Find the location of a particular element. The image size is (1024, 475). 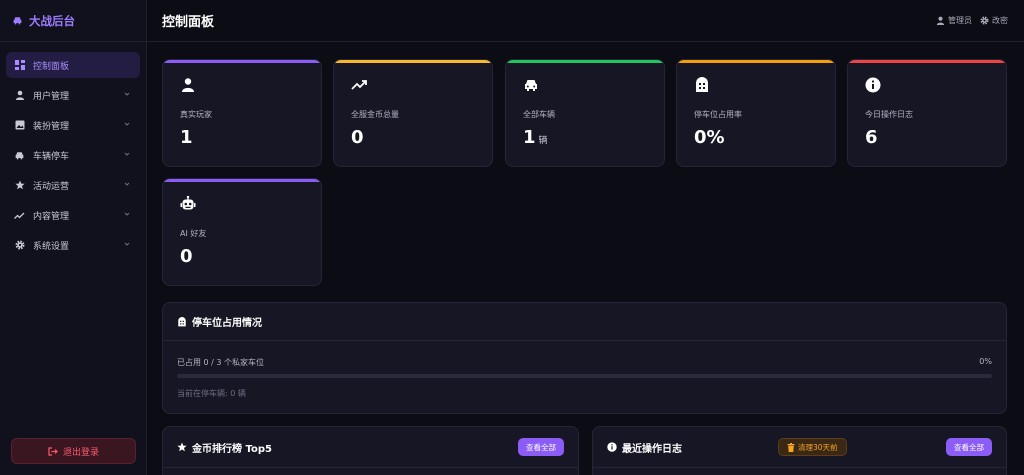

stat-value: 1辆 is located at coordinates (535, 137).